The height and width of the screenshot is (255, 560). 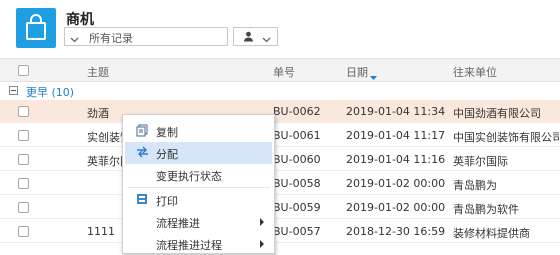 I want to click on cell-number: BU-0059, so click(x=297, y=207).